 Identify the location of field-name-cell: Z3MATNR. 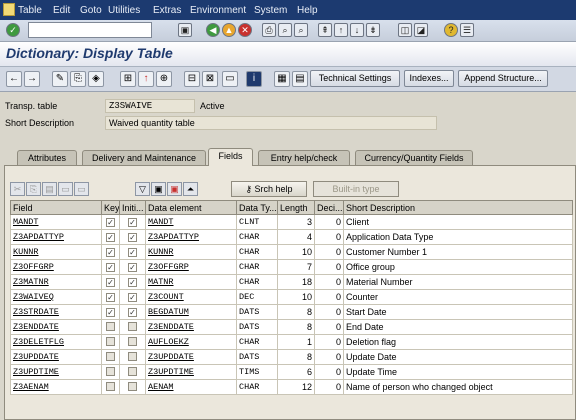
(56, 282).